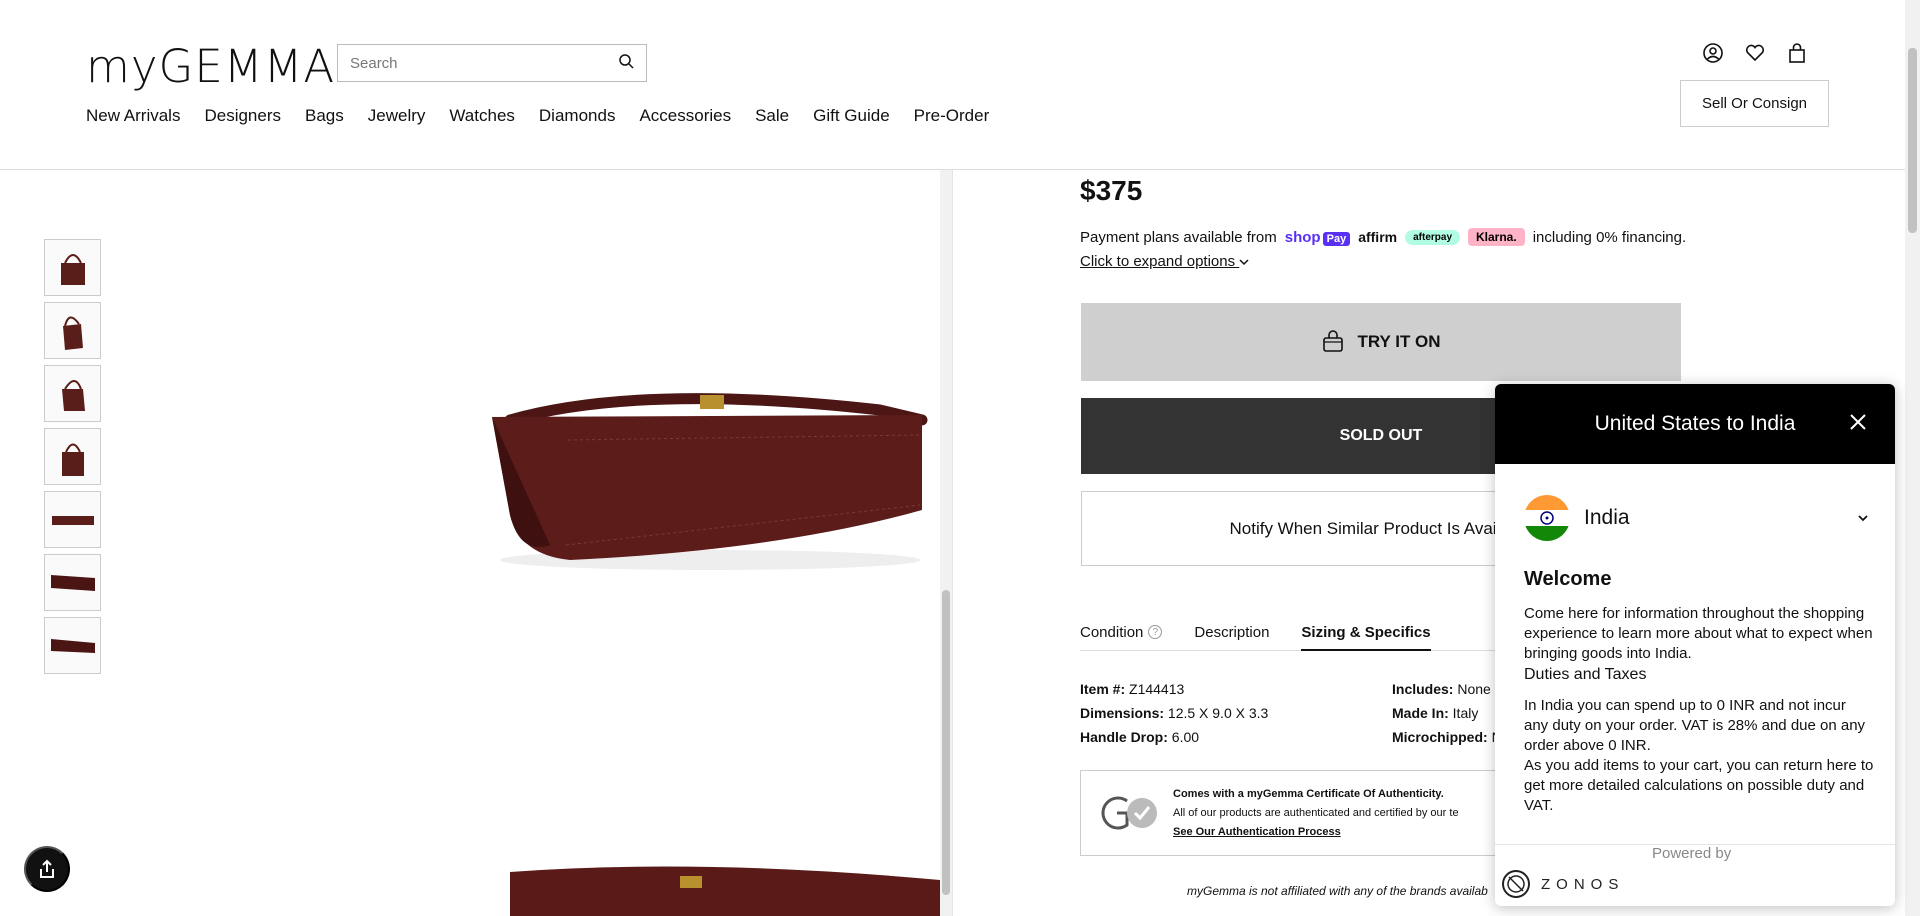 This screenshot has height=916, width=1920. Describe the element at coordinates (1547, 518) in the screenshot. I see `india-flag-icon` at that location.